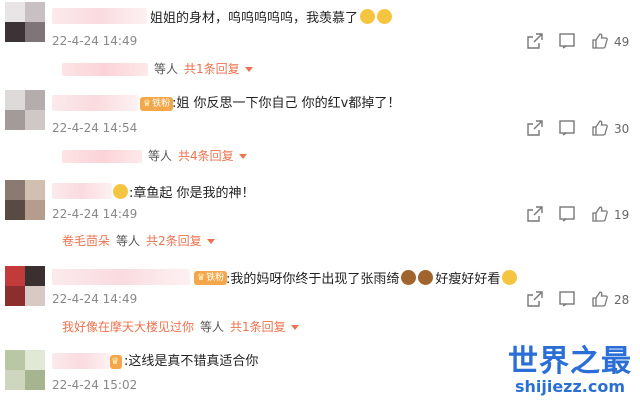 Image resolution: width=640 pixels, height=402 pixels. Describe the element at coordinates (286, 103) in the screenshot. I see `comment-text: :姐 你反思一下你自己 你的红v都掉了！` at that location.